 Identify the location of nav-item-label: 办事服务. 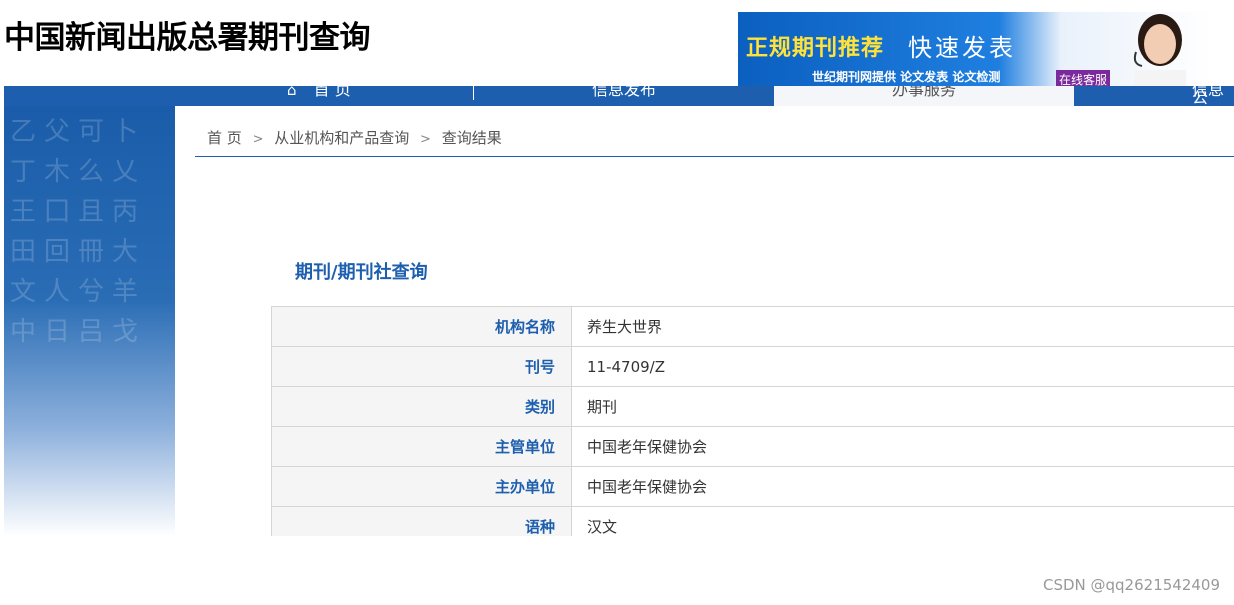
(923, 92).